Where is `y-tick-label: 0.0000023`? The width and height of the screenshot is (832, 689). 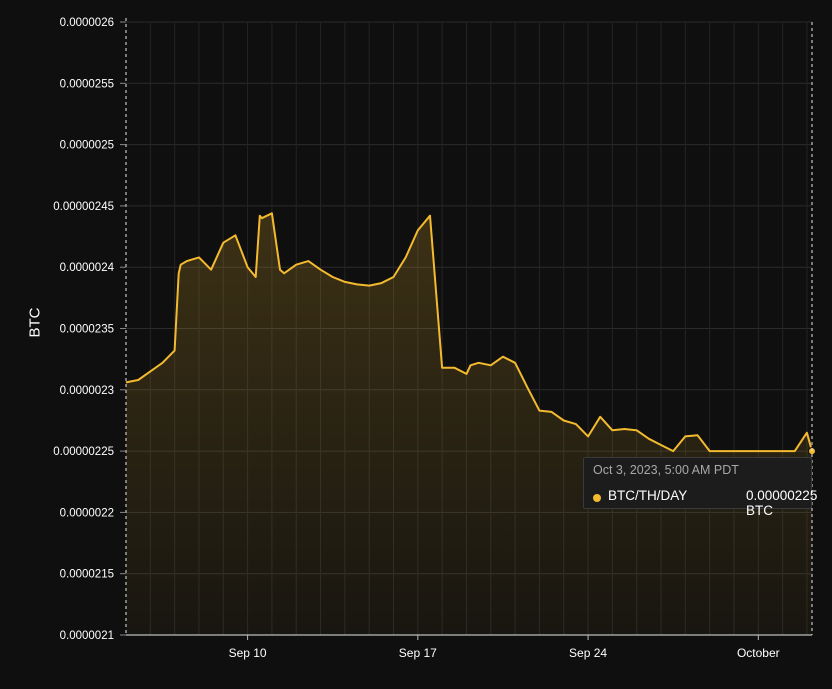 y-tick-label: 0.0000023 is located at coordinates (87, 391).